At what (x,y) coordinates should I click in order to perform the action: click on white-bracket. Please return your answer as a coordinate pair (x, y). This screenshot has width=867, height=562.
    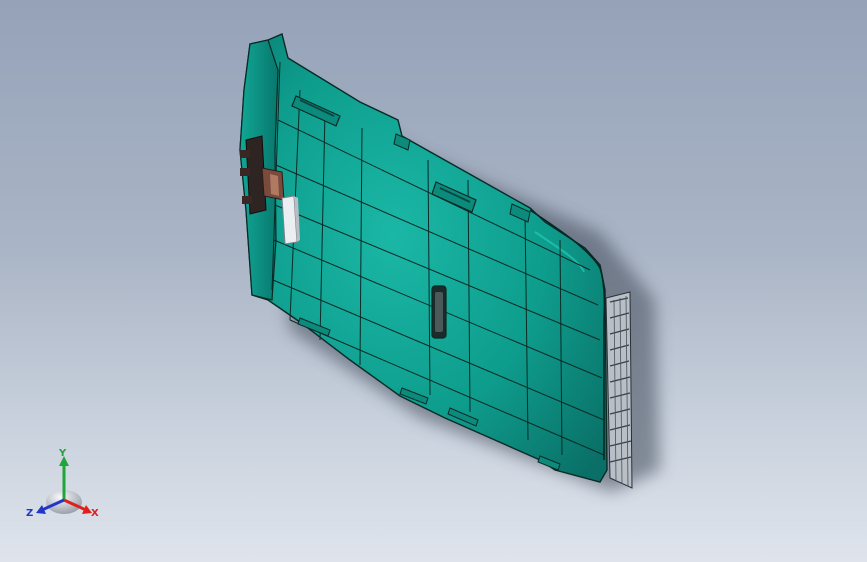
    Looking at the image, I should click on (290, 220).